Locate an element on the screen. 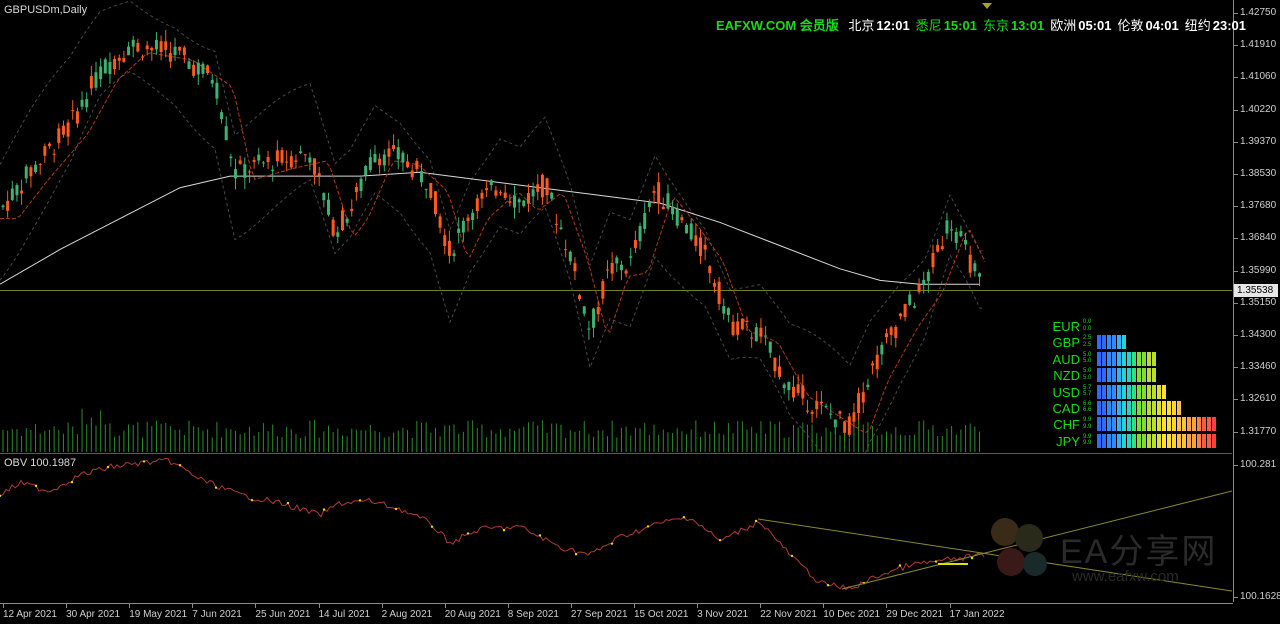 The height and width of the screenshot is (624, 1280). city-time: 东京 13:01 is located at coordinates (1013, 25).